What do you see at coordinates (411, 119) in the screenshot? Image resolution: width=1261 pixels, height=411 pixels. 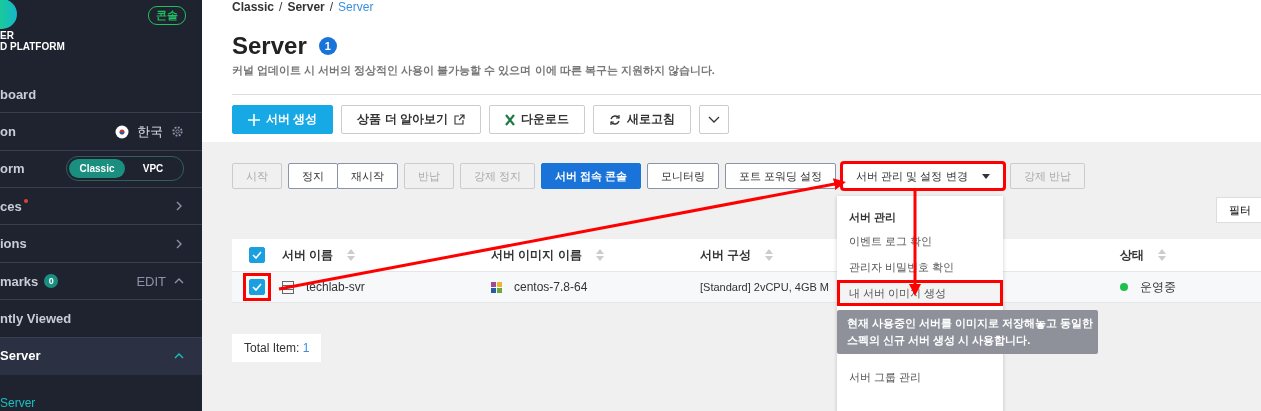 I see `toolbar-button: 상품 더 알아보기` at bounding box center [411, 119].